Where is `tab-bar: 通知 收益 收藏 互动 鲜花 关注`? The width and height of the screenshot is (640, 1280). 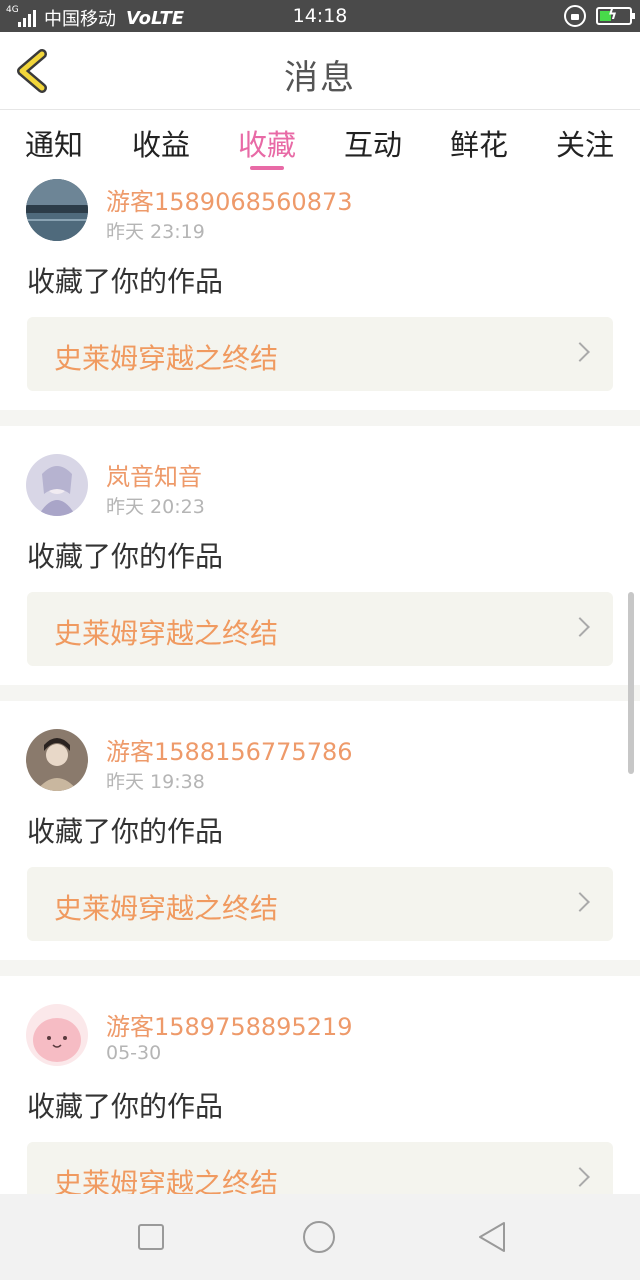 tab-bar: 通知 收益 收藏 互动 鲜花 关注 is located at coordinates (320, 141).